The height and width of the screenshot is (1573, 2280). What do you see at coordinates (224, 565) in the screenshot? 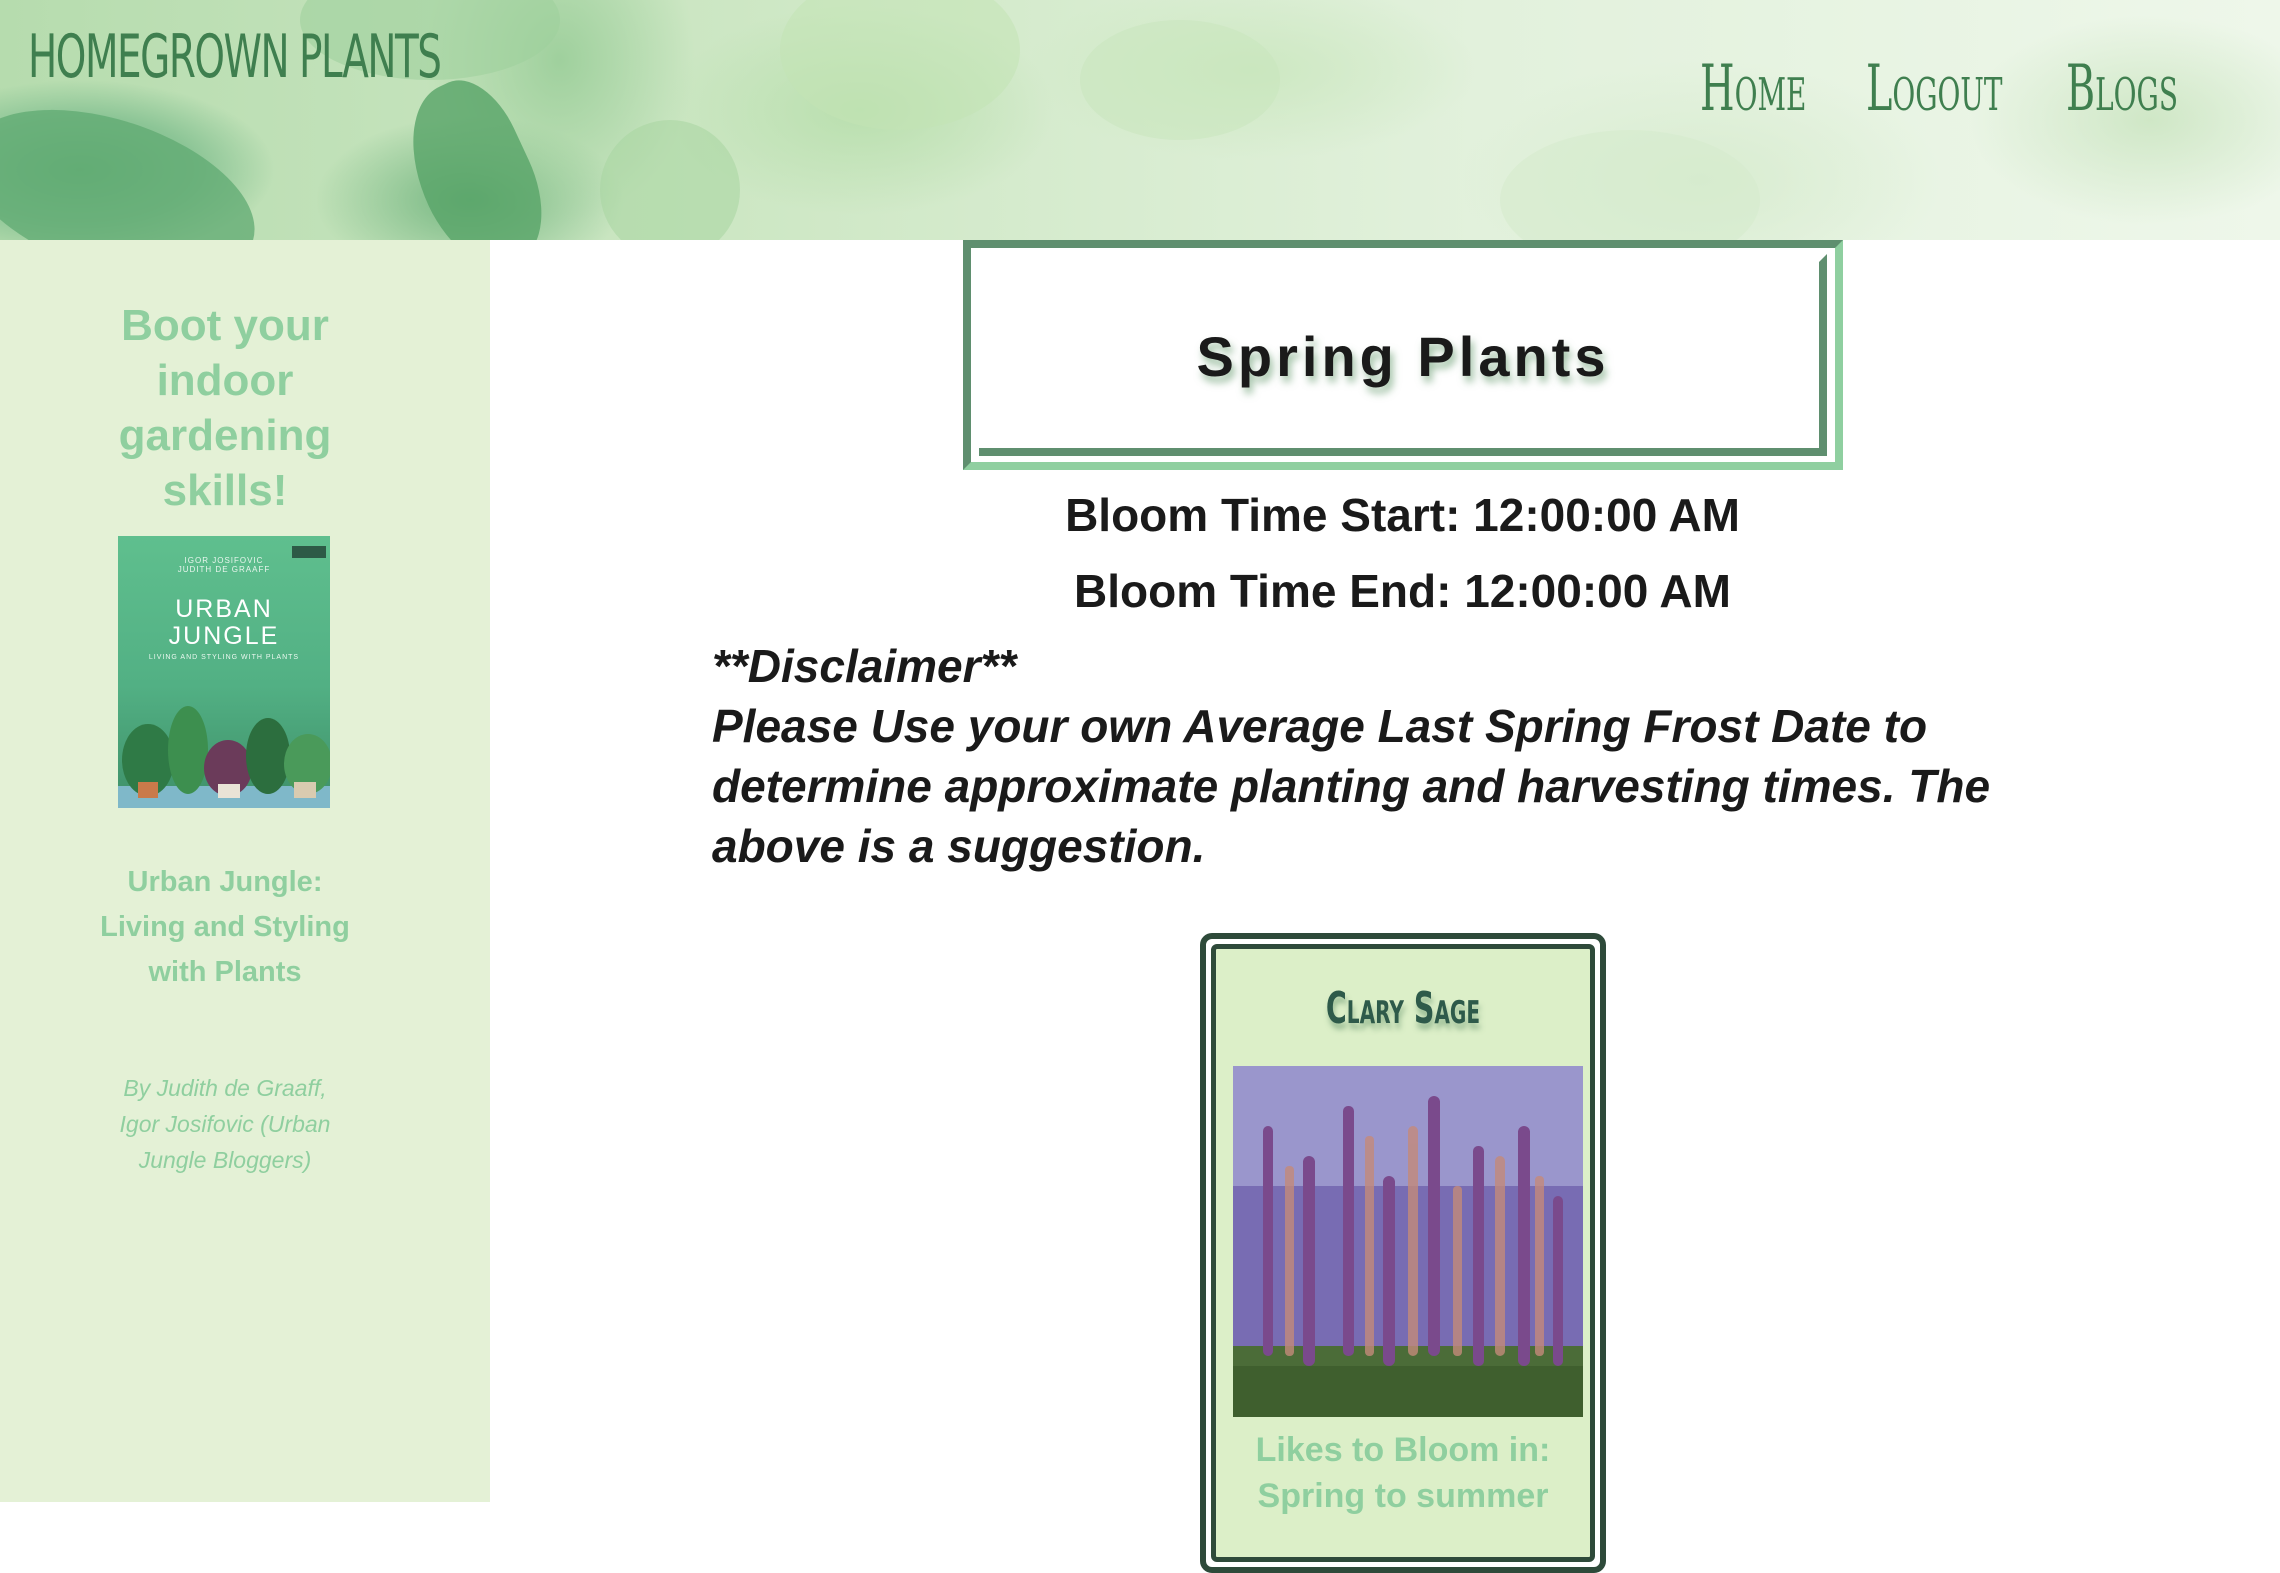
I see `cover-authors: IGOR JOSIFOVIC JUDITH DE GRAAFF` at bounding box center [224, 565].